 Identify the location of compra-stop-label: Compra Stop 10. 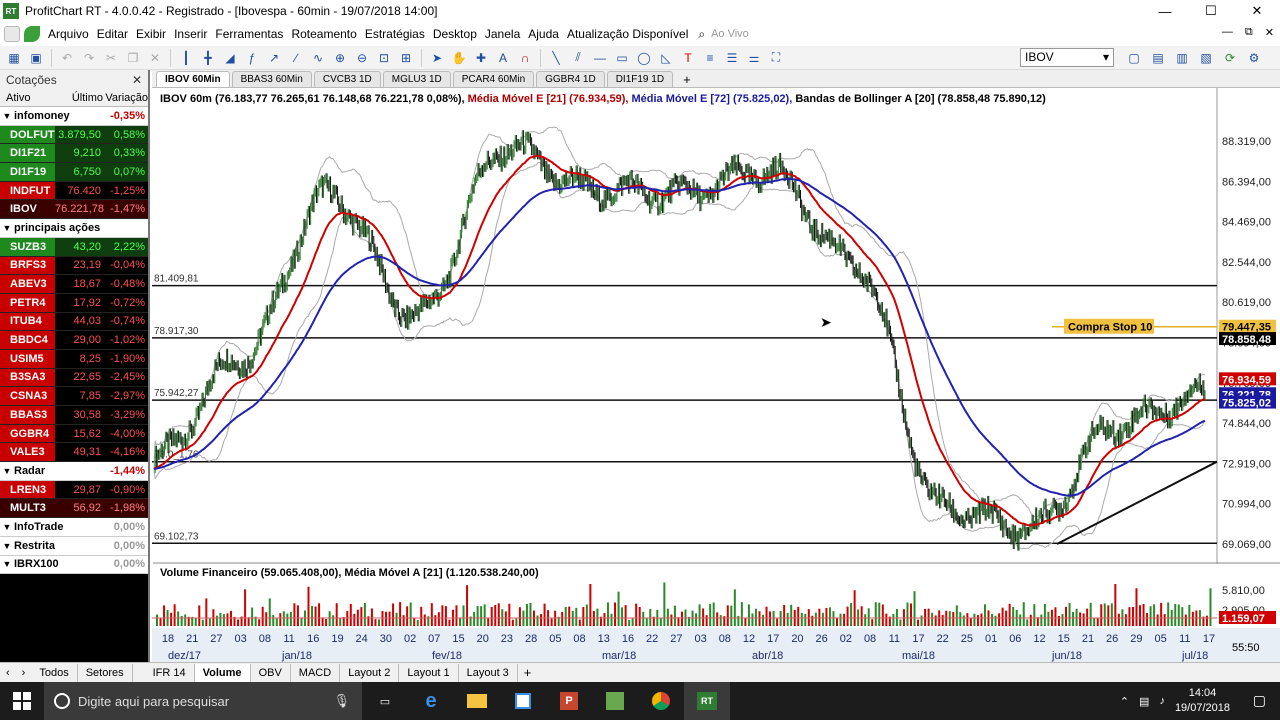
(1109, 326).